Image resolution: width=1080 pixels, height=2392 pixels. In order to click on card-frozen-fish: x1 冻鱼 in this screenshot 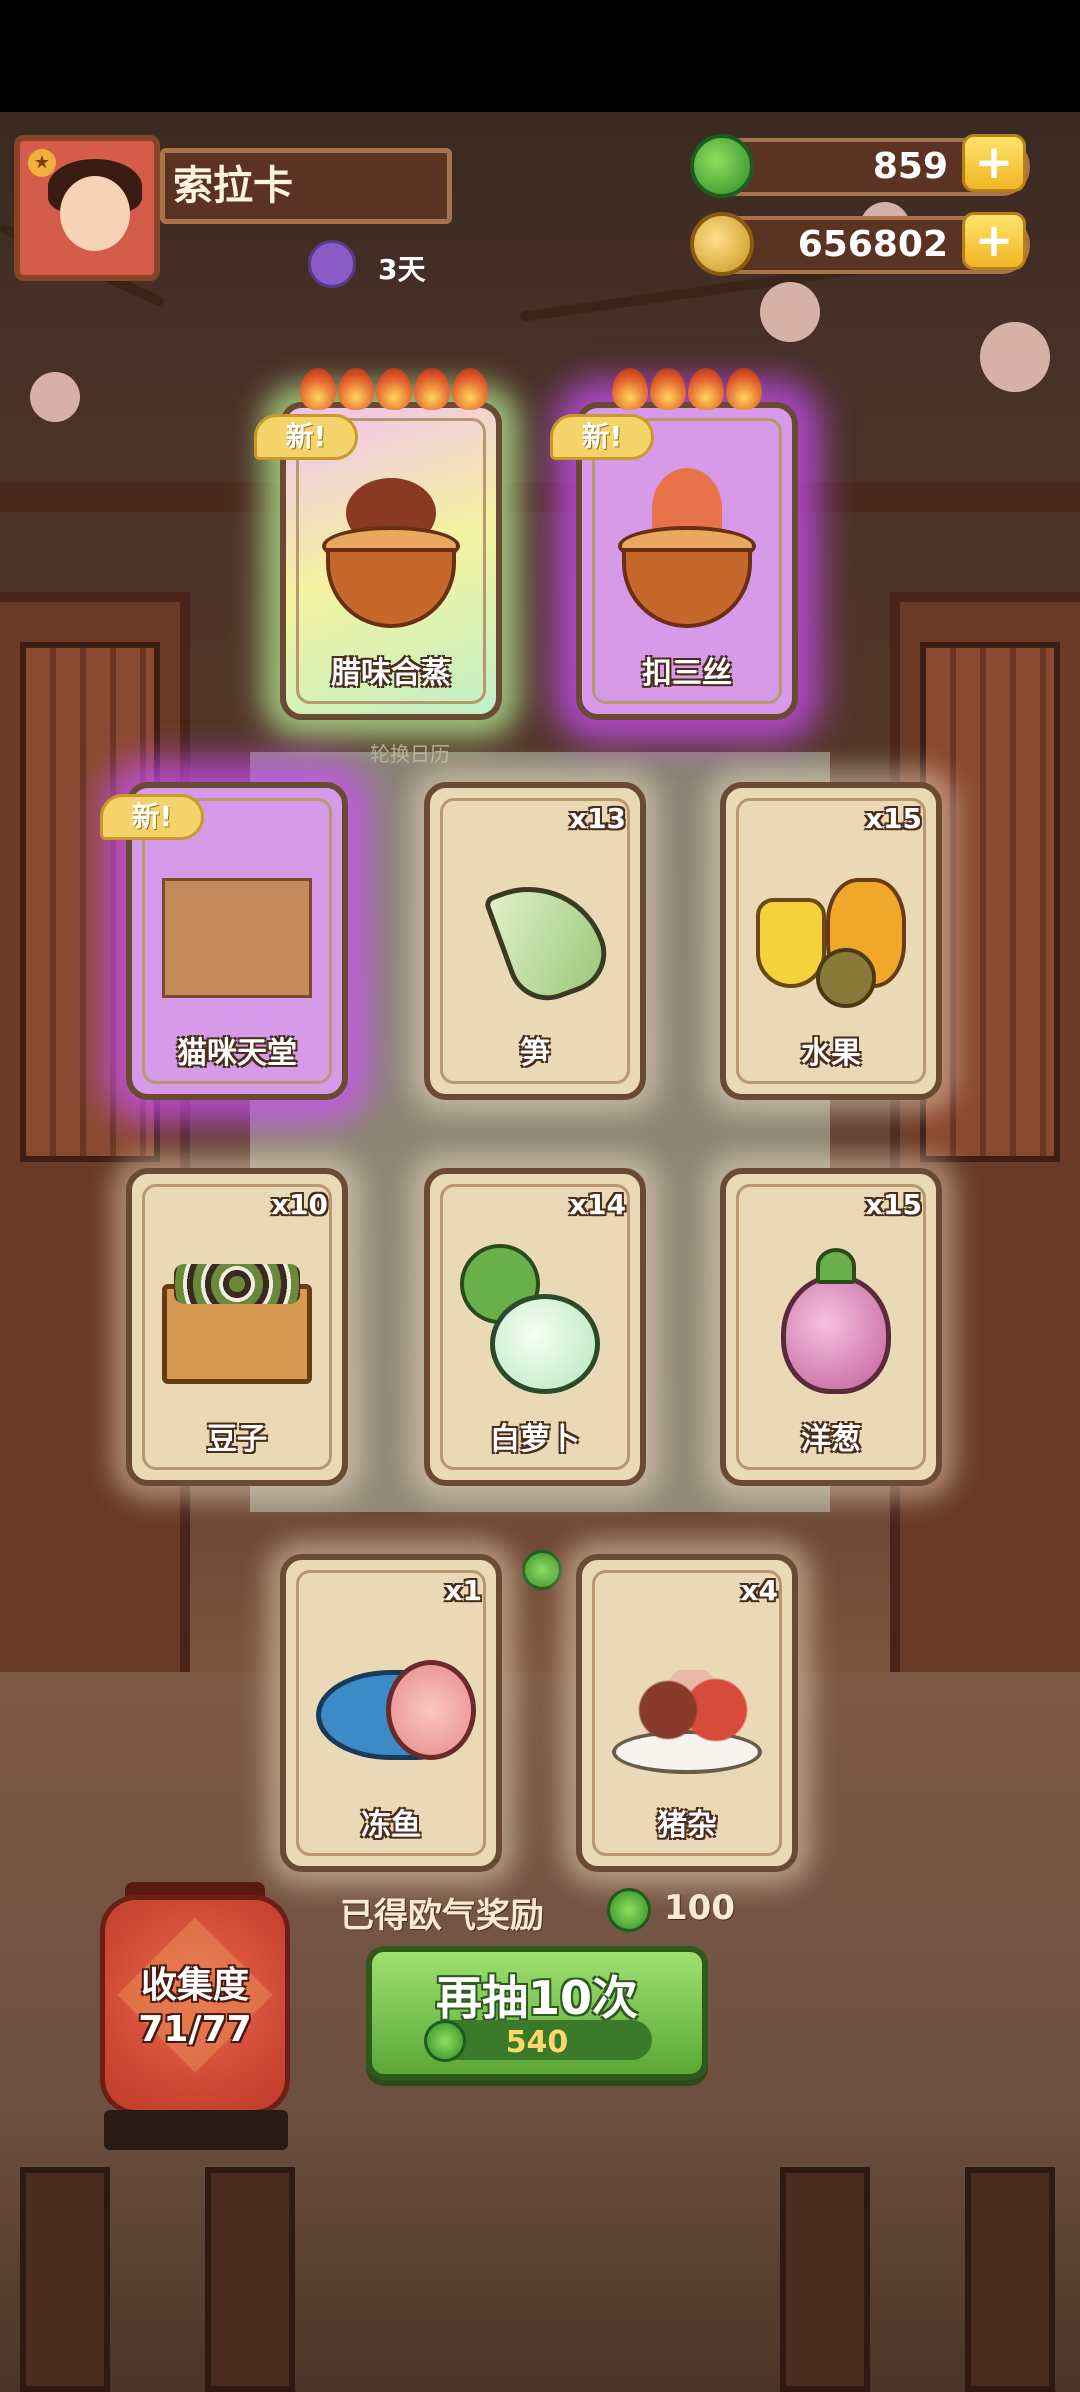, I will do `click(391, 1713)`.